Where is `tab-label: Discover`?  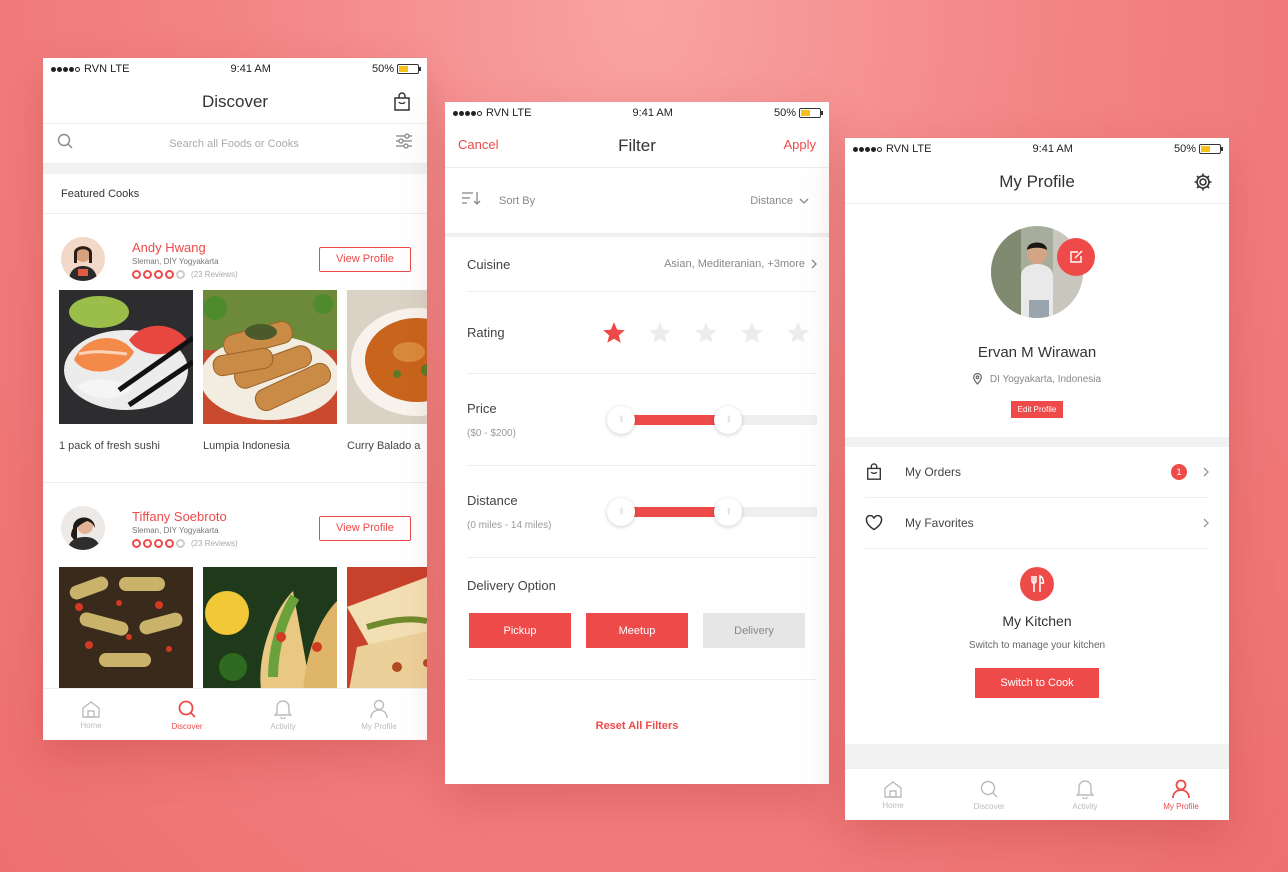
tab-label: Discover is located at coordinates (187, 726).